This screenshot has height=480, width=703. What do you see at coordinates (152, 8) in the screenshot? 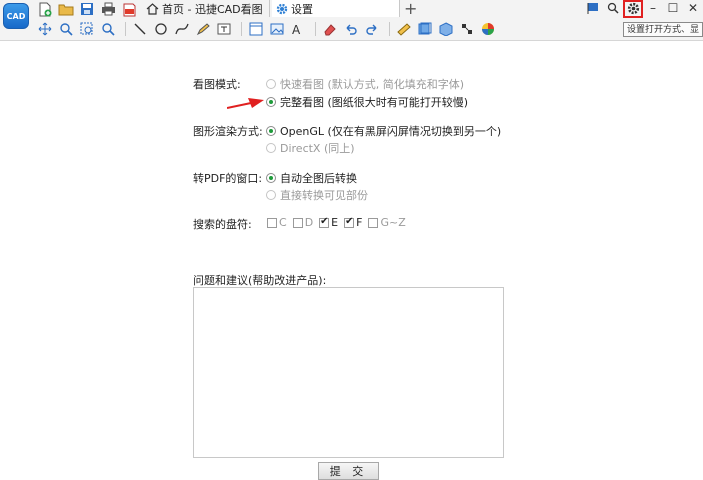
I see `home-icon` at bounding box center [152, 8].